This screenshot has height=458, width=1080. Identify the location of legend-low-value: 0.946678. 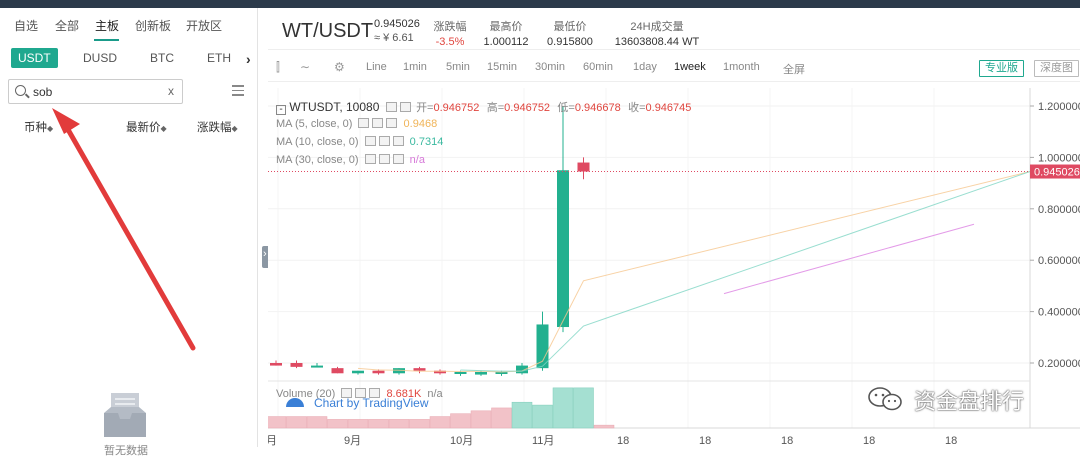
(597, 108).